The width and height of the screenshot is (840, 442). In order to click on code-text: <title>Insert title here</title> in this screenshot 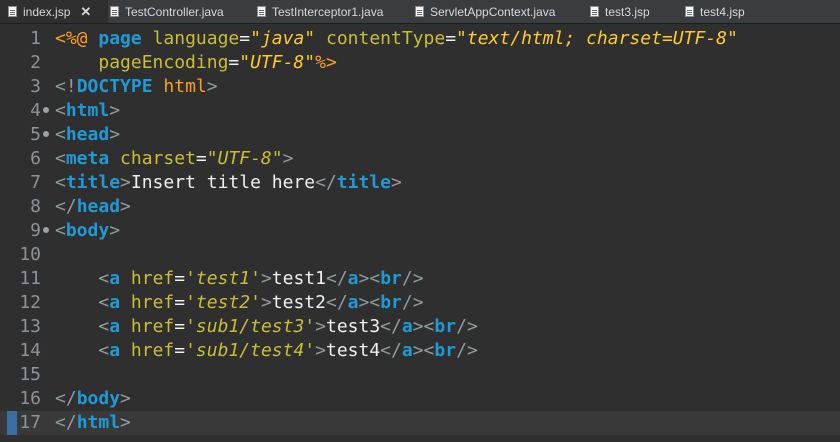, I will do `click(228, 183)`.